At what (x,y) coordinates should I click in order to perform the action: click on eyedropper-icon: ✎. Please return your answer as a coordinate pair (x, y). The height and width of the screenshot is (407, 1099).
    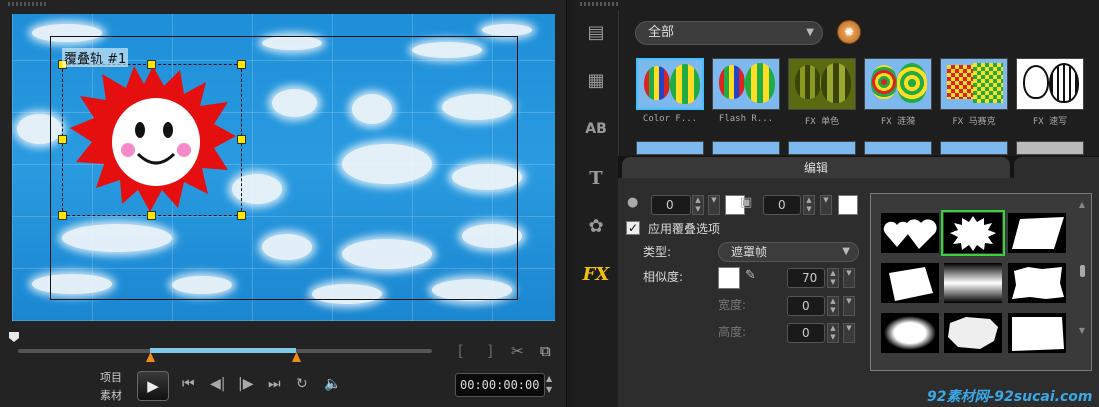
    Looking at the image, I should click on (750, 275).